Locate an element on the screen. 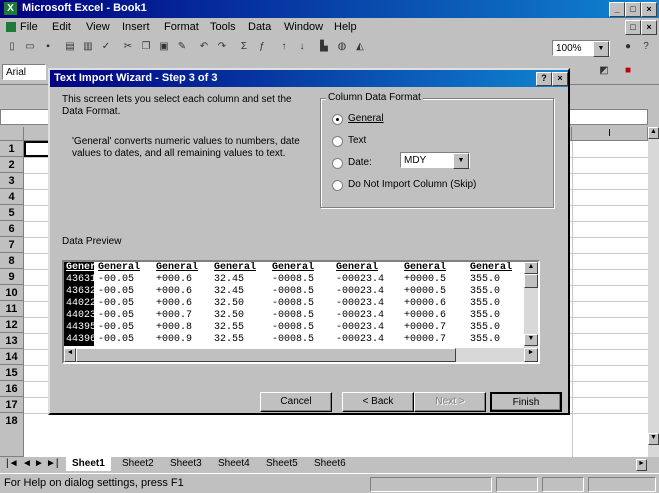 The width and height of the screenshot is (659, 493). row-header: 8 is located at coordinates (12, 261).